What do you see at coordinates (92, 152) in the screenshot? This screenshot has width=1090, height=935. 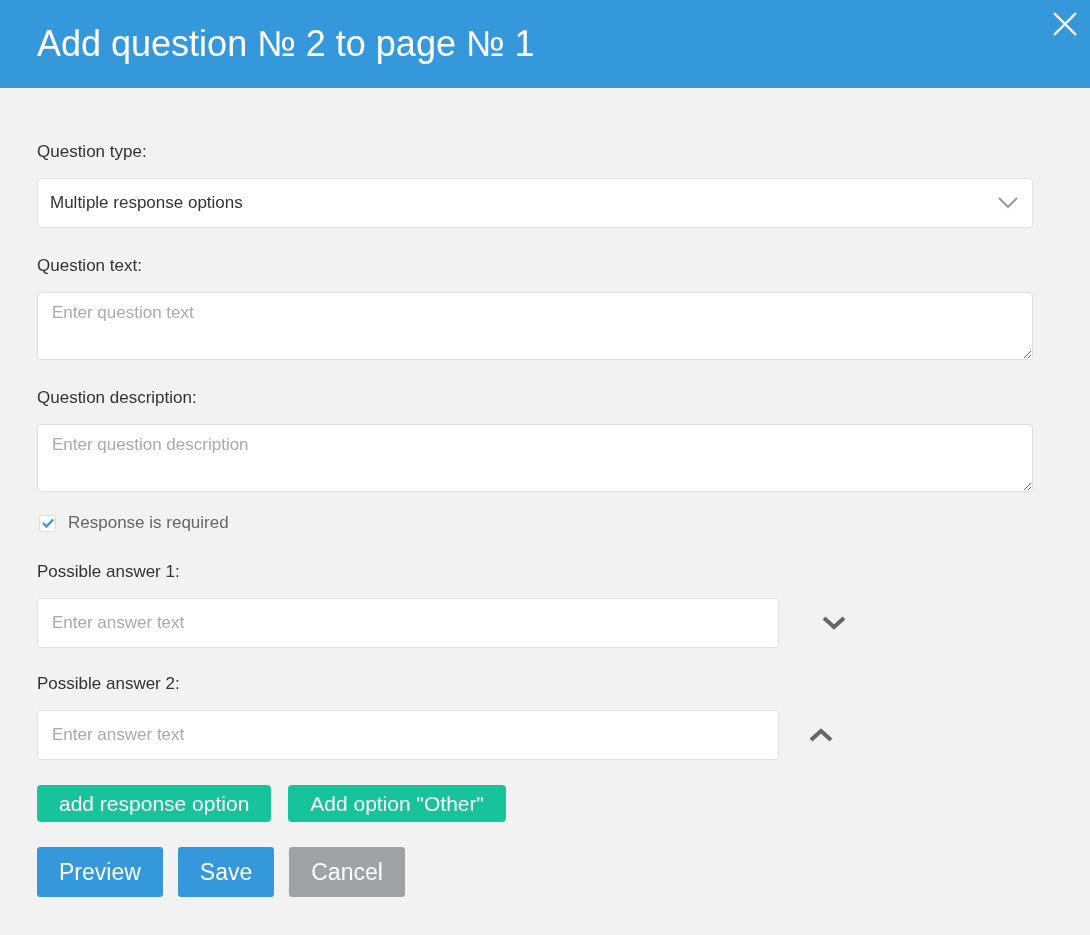 I see `field-label: Question type:` at bounding box center [92, 152].